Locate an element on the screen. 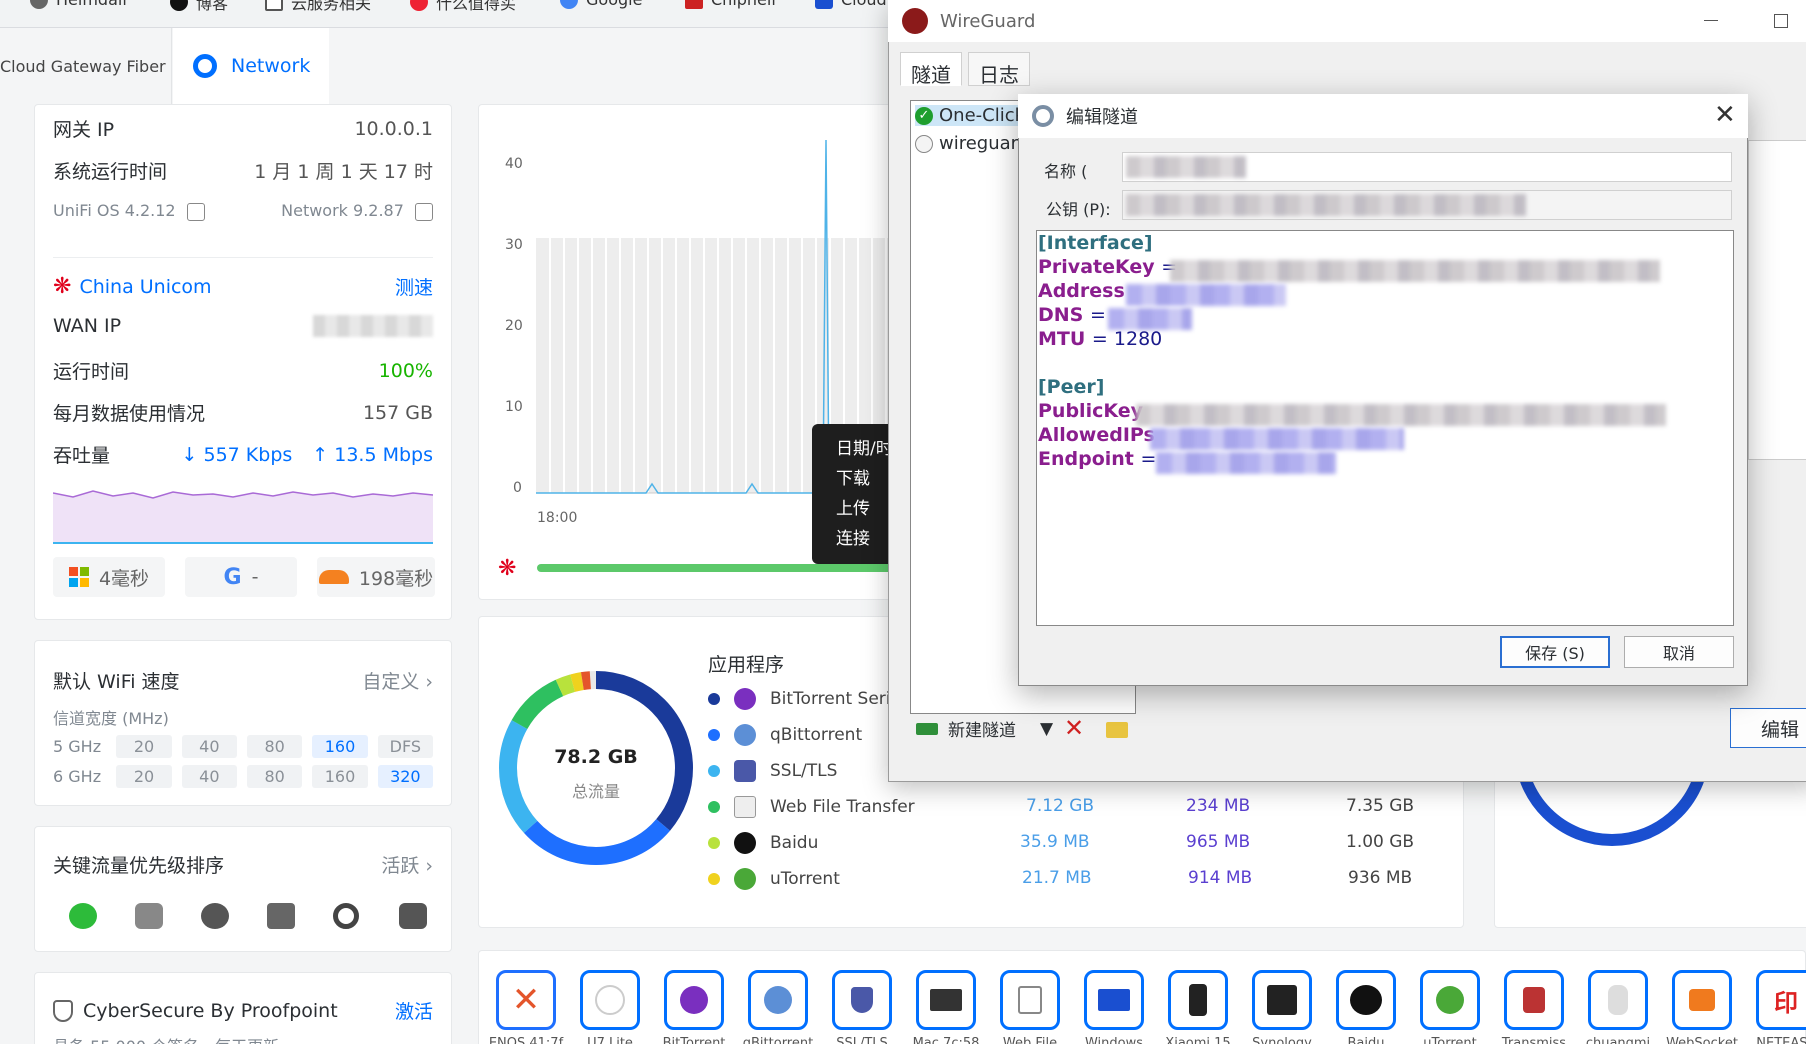 The width and height of the screenshot is (1806, 1044). y-tick: 40 is located at coordinates (514, 164).